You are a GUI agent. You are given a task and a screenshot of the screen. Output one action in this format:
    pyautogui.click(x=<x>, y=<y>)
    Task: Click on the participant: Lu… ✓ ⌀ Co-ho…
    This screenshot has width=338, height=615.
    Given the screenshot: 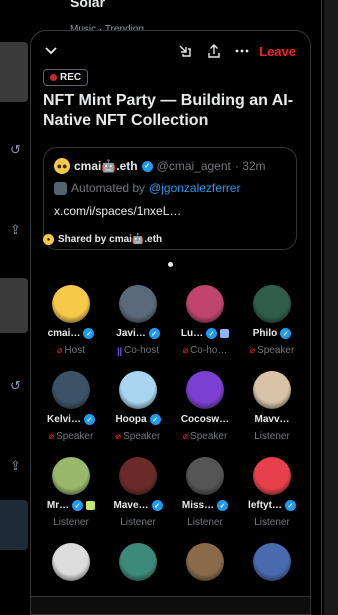 What is the action you would take?
    pyautogui.click(x=205, y=327)
    